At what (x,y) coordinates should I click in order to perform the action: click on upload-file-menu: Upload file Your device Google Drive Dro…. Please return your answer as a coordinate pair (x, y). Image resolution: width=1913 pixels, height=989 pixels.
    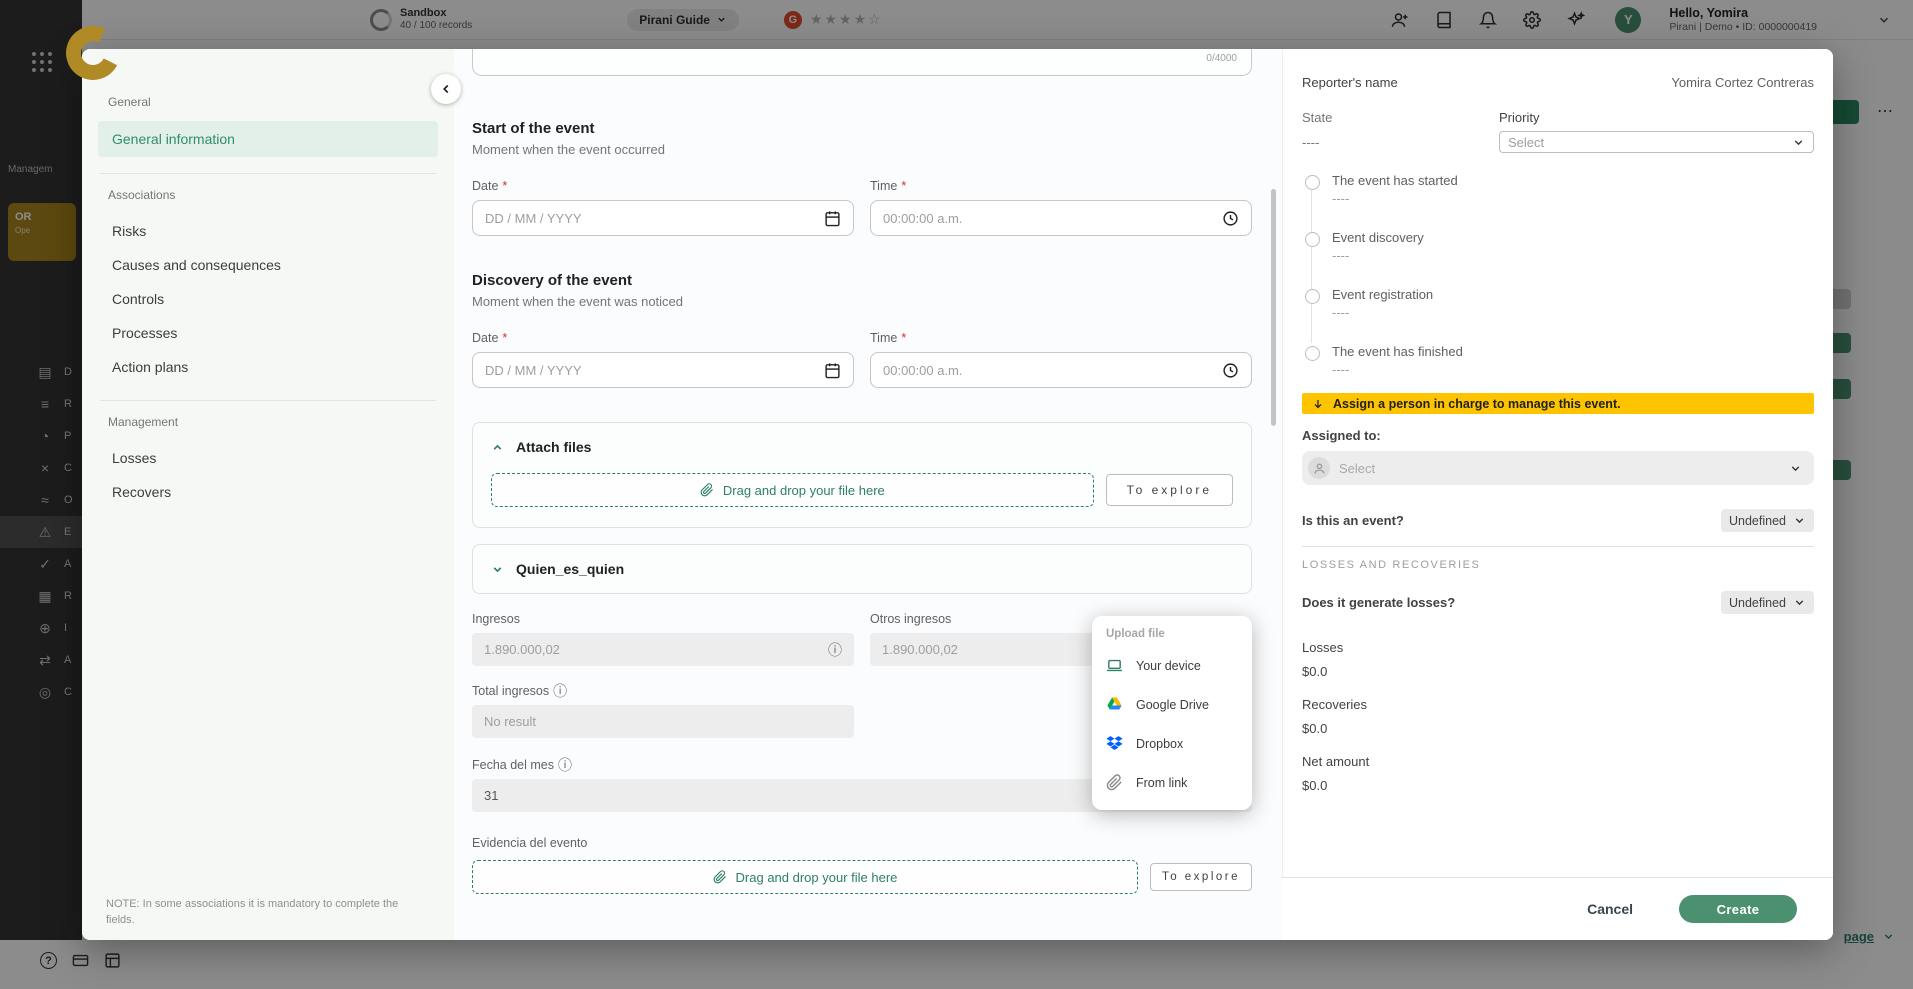
    Looking at the image, I should click on (1172, 713).